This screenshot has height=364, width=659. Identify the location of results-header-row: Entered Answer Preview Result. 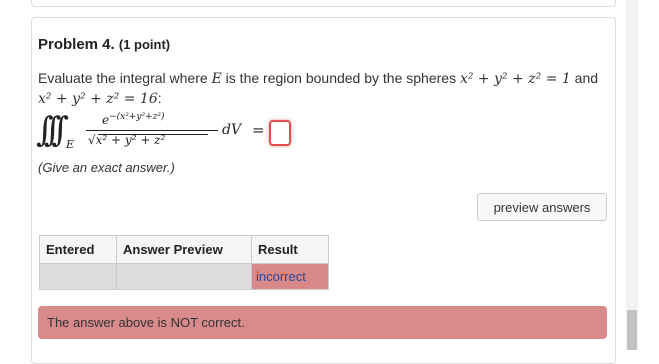
(184, 249).